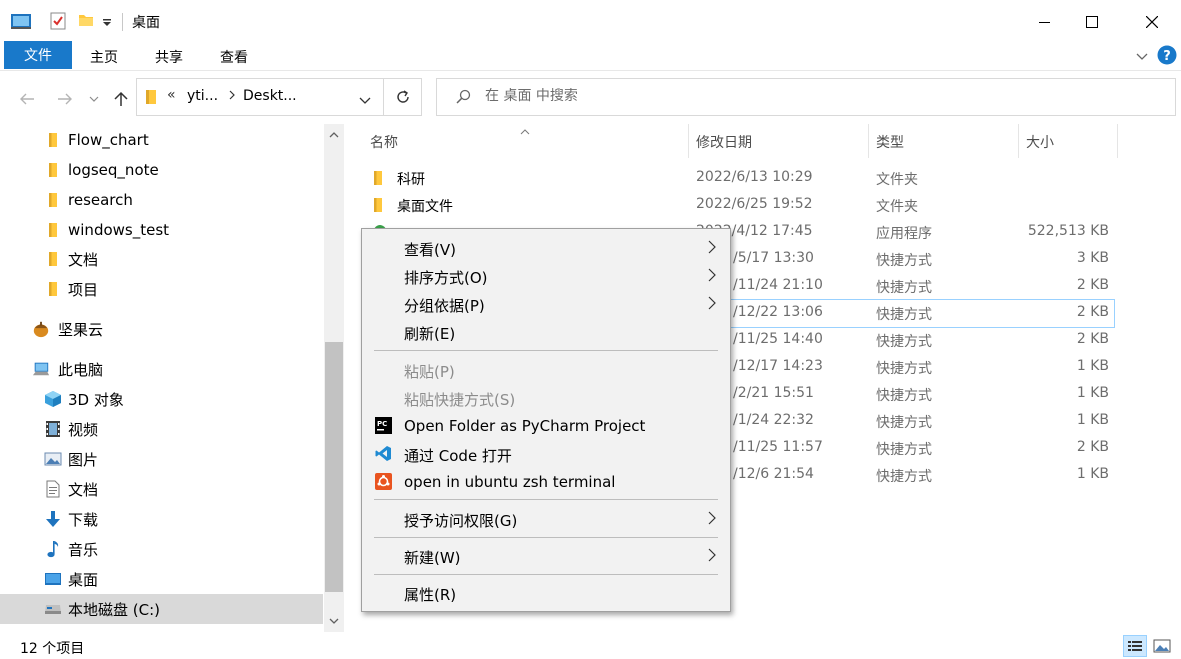 The height and width of the screenshot is (659, 1181). What do you see at coordinates (232, 97) in the screenshot?
I see `chevron-right-icon` at bounding box center [232, 97].